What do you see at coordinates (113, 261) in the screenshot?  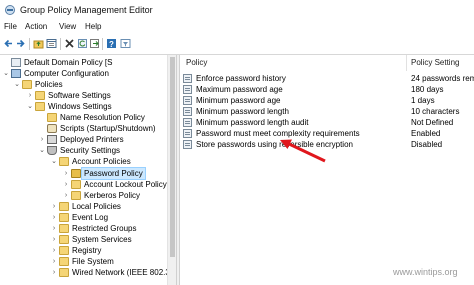 I see `tree-node: › File System` at bounding box center [113, 261].